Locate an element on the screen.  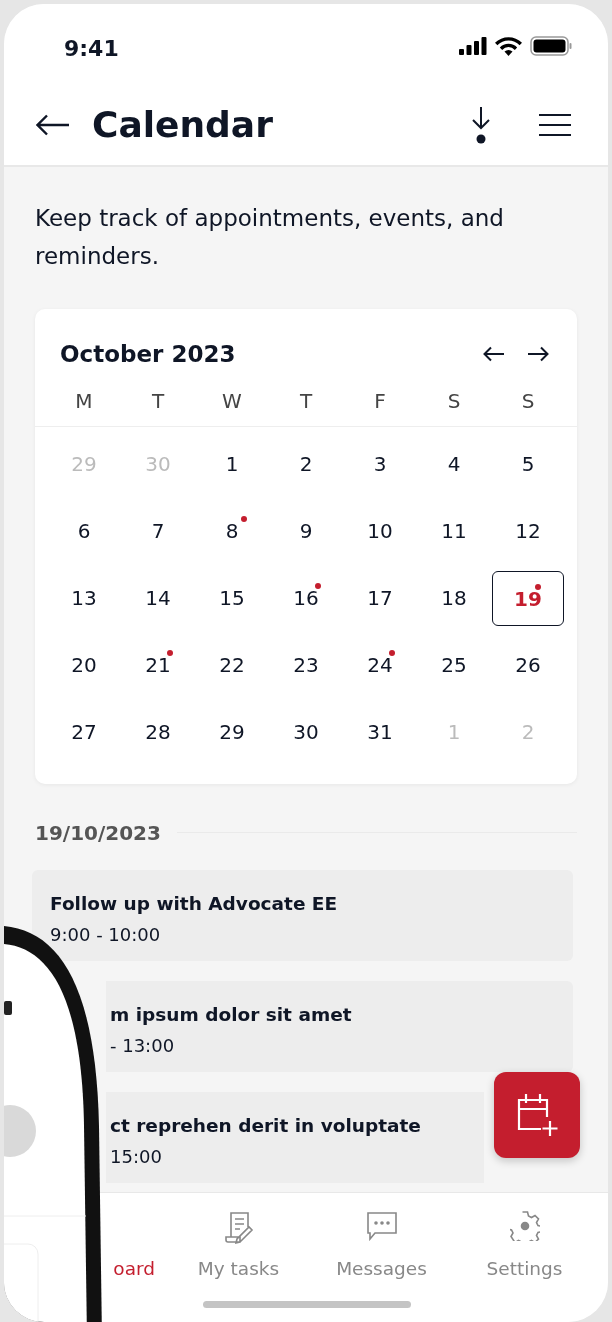
date-heading: 19/10/2023 is located at coordinates (98, 833).